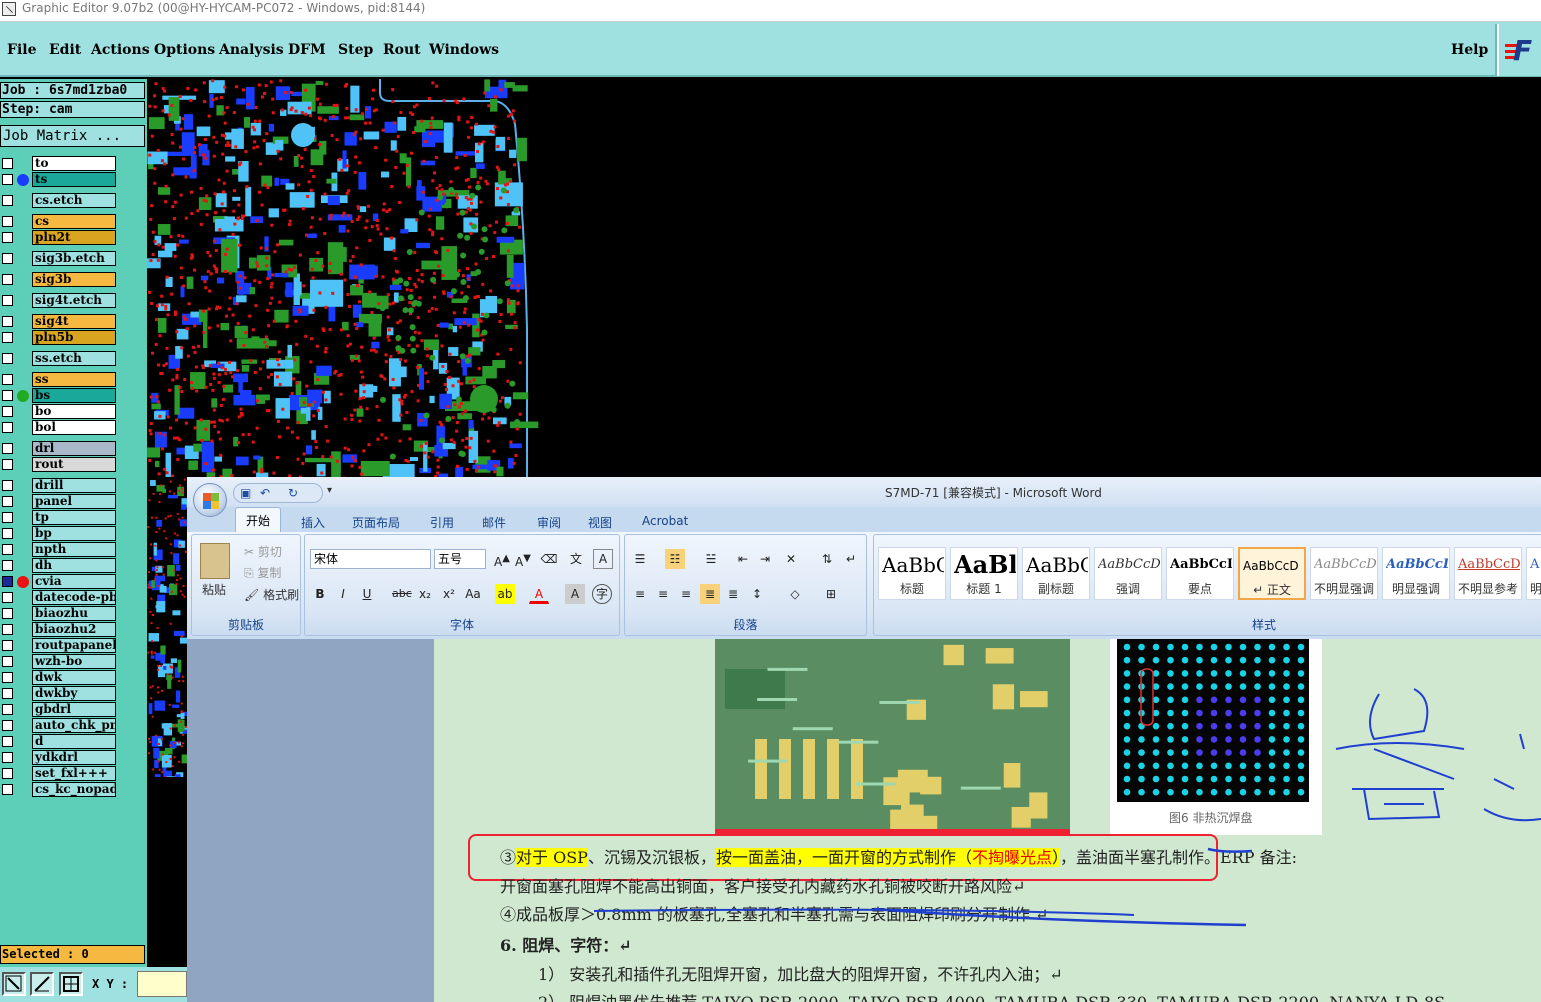  What do you see at coordinates (60, 179) in the screenshot?
I see `layer-row: ts` at bounding box center [60, 179].